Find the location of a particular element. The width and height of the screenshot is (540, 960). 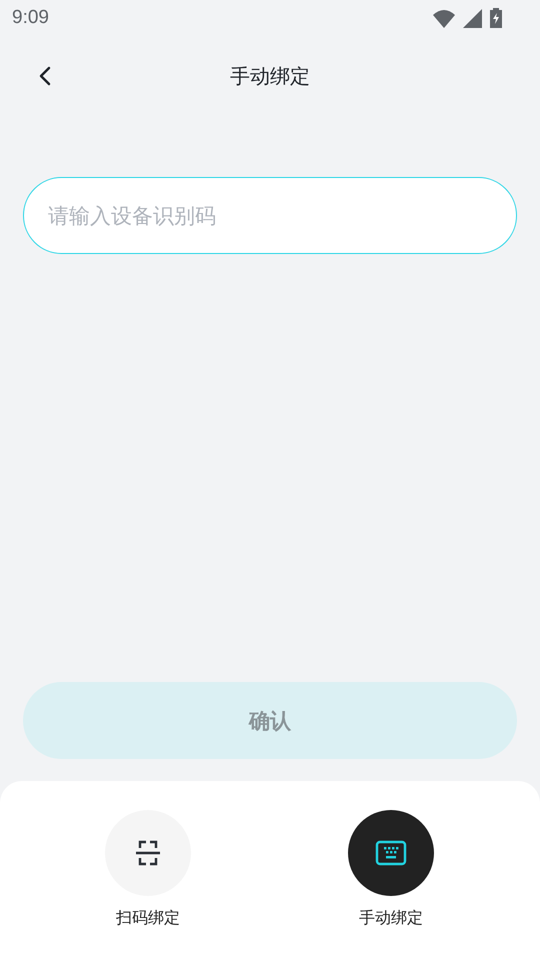

wifi-icon is located at coordinates (444, 18).